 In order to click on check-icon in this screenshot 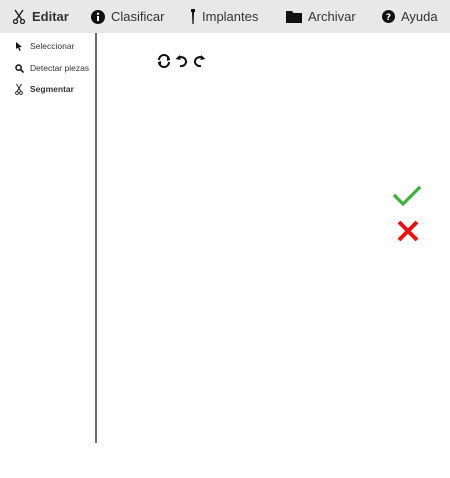, I will do `click(407, 196)`.